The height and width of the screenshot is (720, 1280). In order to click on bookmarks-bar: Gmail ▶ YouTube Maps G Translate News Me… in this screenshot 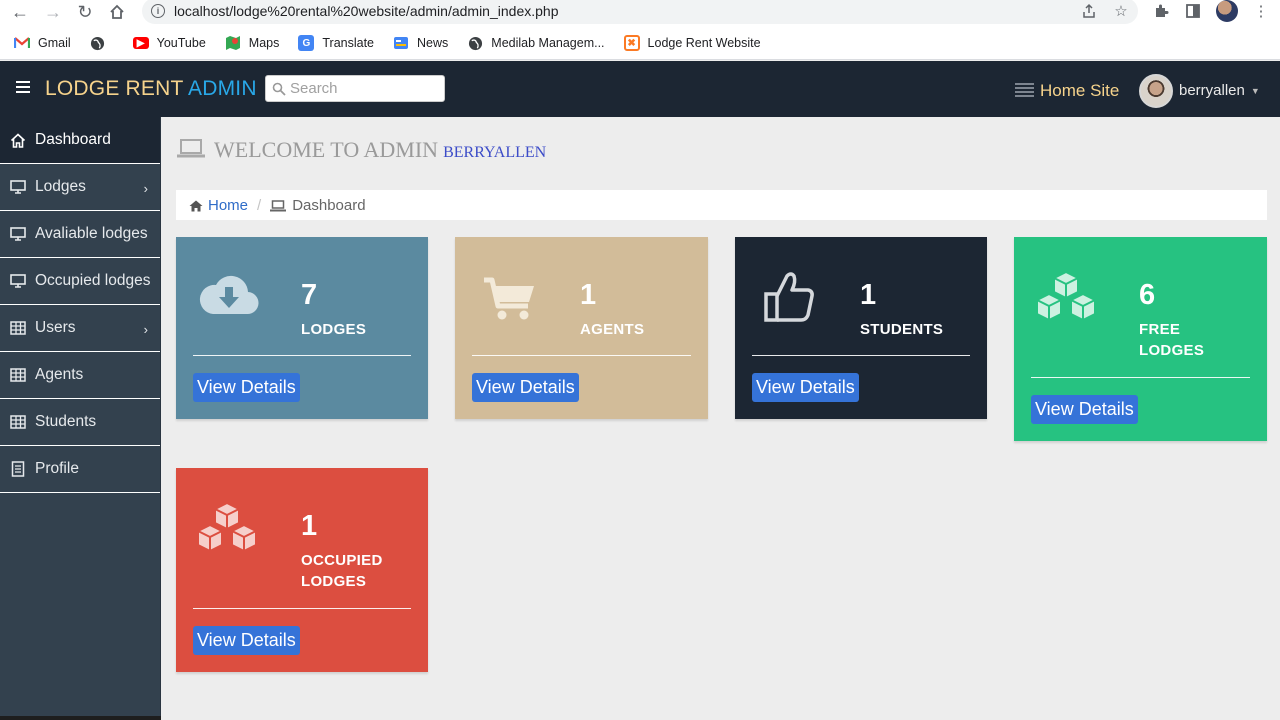, I will do `click(640, 43)`.